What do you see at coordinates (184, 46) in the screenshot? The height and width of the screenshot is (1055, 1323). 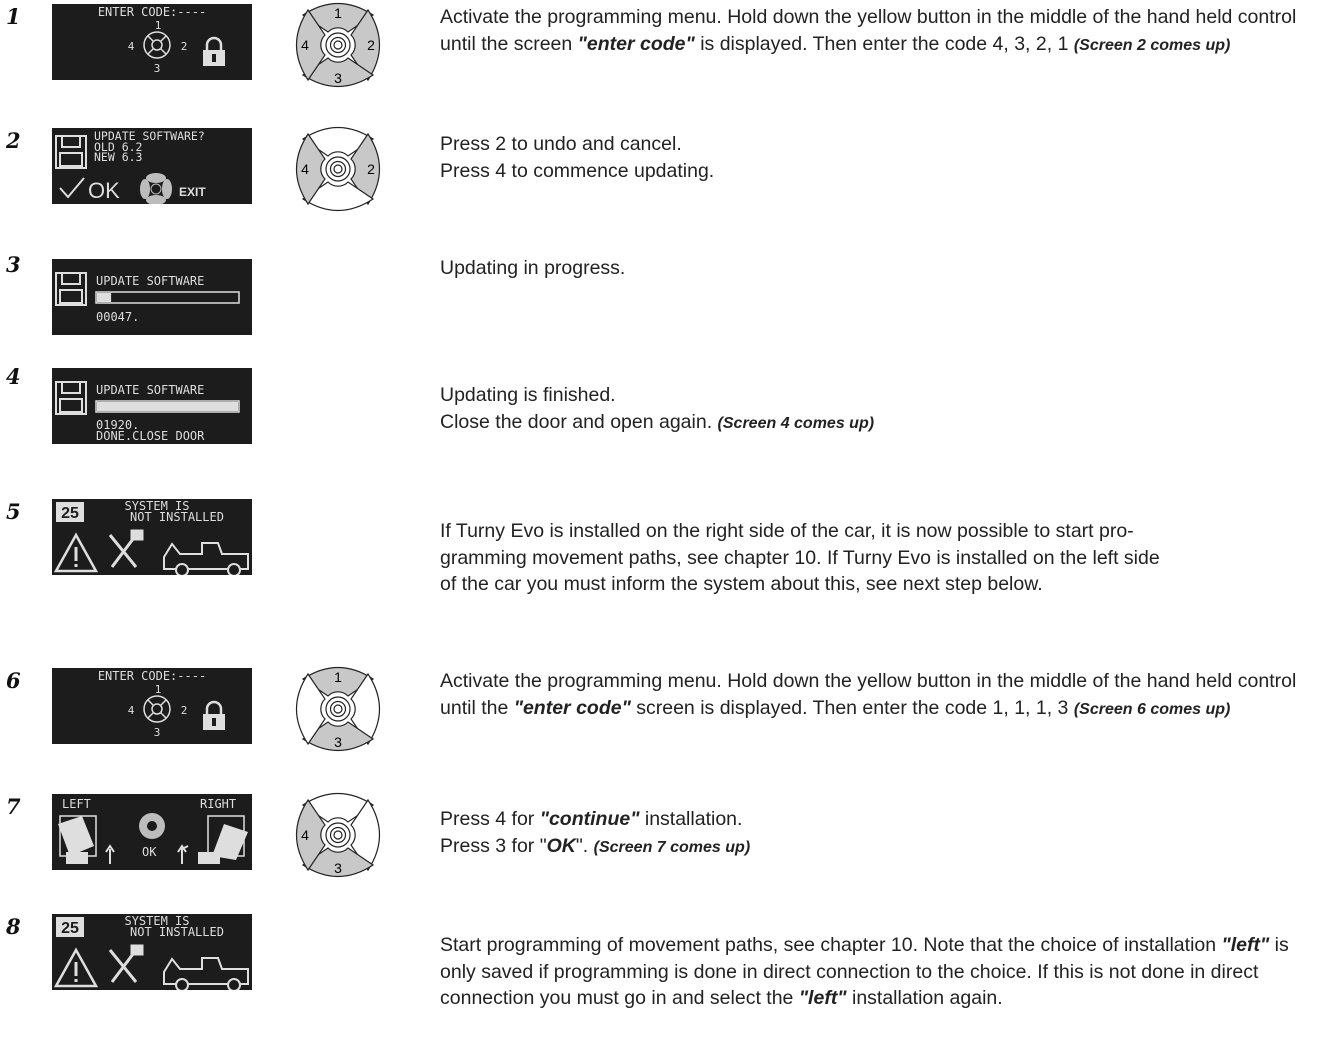 I see `screen-key-label: 2` at bounding box center [184, 46].